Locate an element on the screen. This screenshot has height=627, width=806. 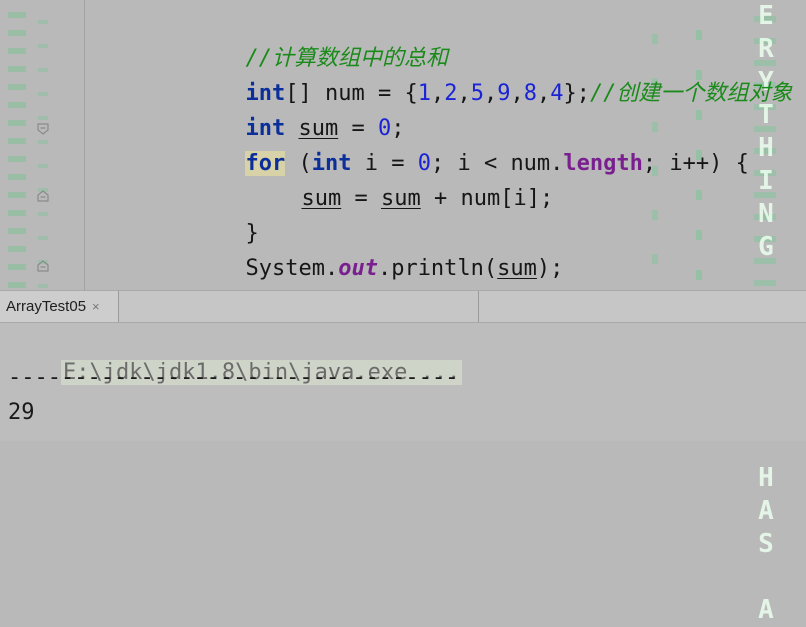
number-literal: 2 is located at coordinates (451, 93).